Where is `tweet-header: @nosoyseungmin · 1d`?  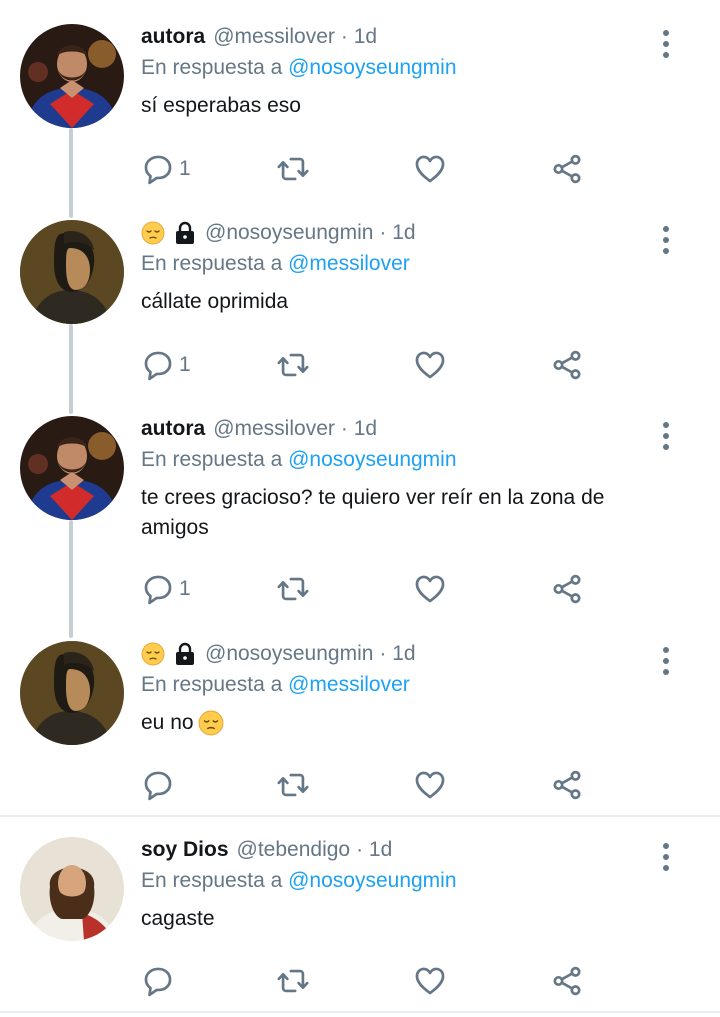
tweet-header: @nosoyseungmin · 1d is located at coordinates (400, 654).